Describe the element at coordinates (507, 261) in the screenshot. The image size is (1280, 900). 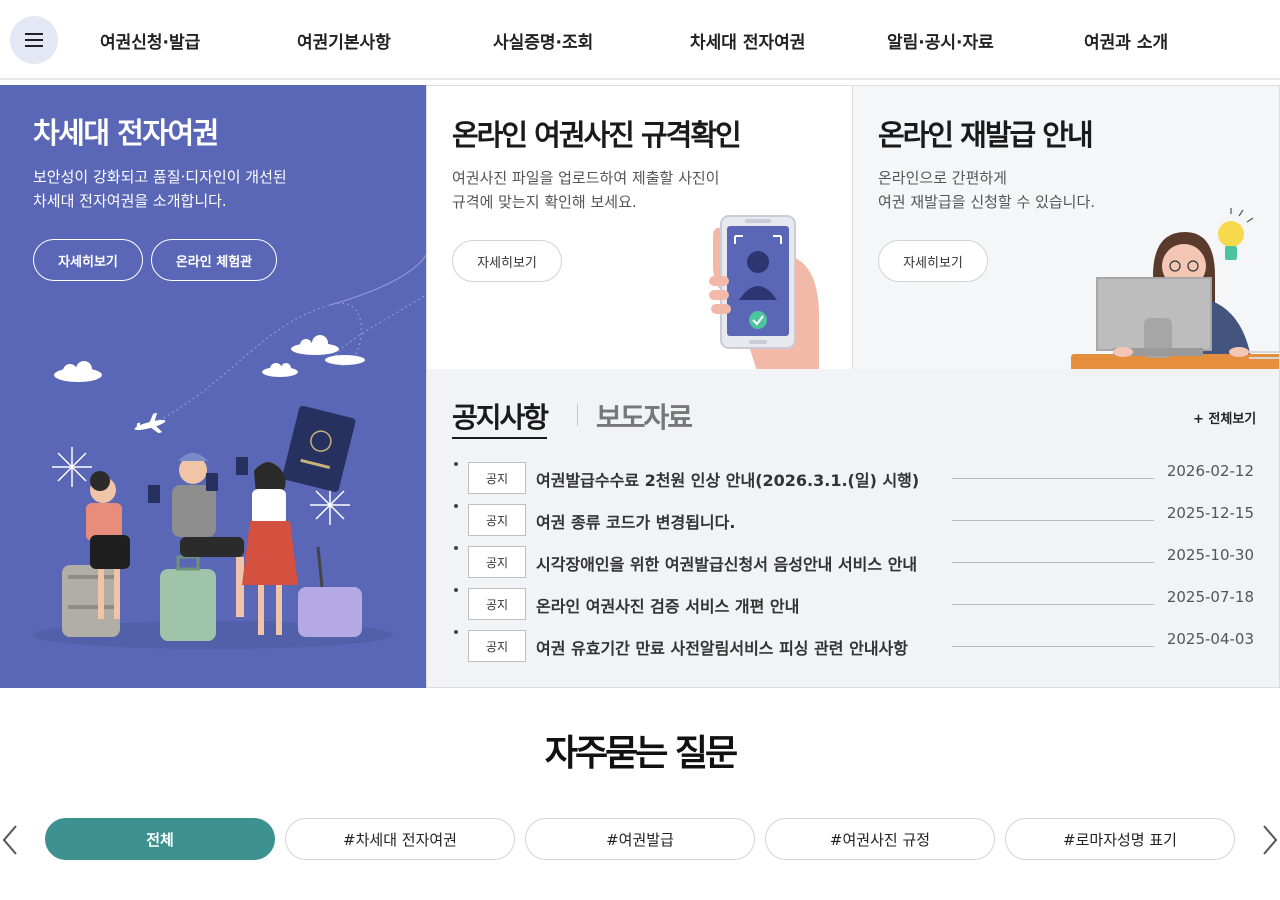
I see `photo-check-detail-button: 자세히보기` at that location.